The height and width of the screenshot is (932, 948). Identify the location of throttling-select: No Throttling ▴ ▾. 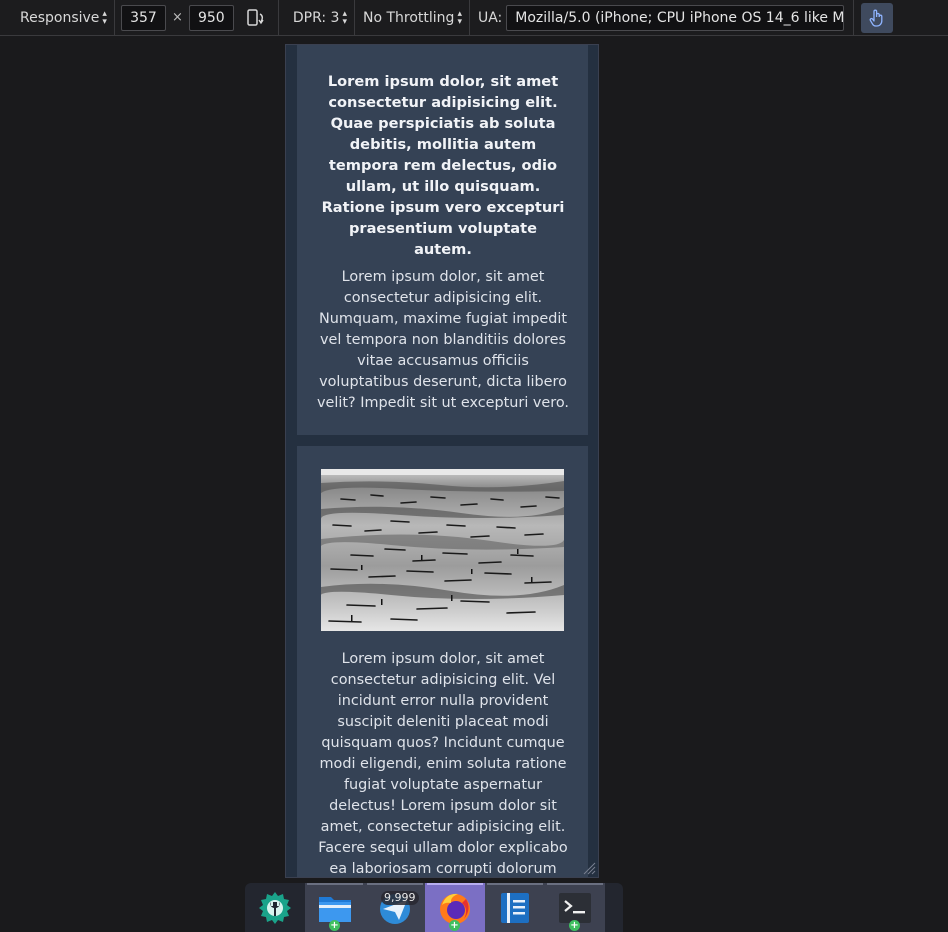
(412, 18).